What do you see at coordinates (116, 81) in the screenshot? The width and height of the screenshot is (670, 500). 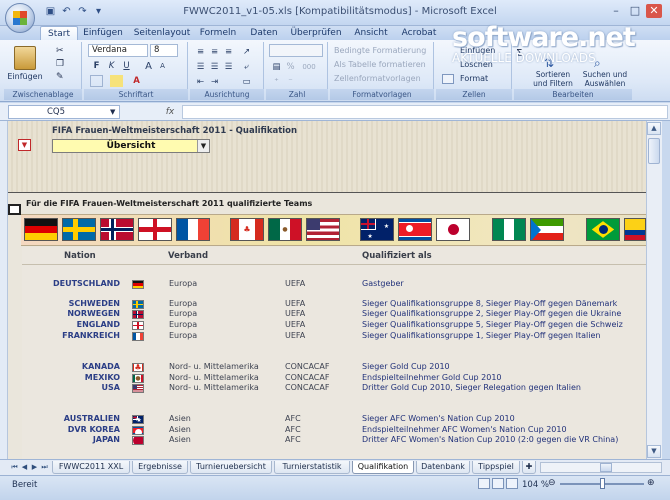 I see `fill-color-icon` at bounding box center [116, 81].